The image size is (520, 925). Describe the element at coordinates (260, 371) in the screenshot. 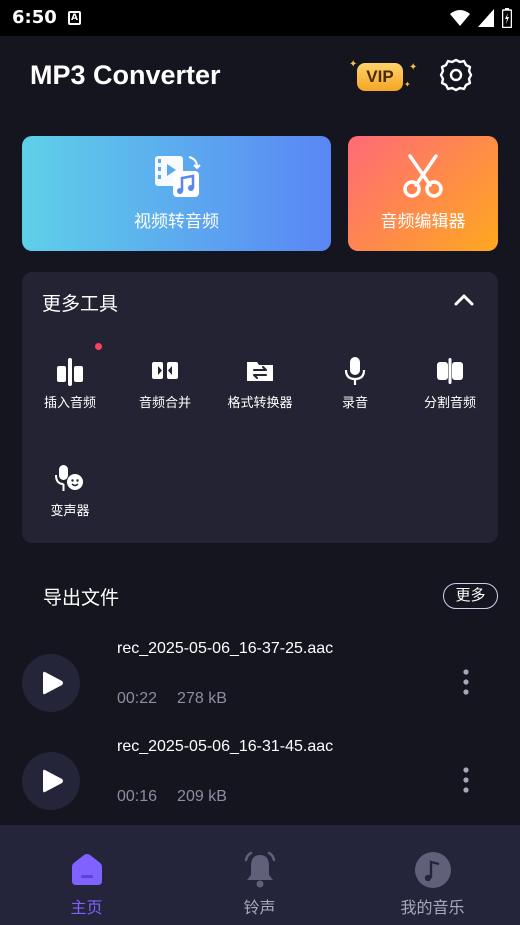

I see `format-convert-icon` at that location.